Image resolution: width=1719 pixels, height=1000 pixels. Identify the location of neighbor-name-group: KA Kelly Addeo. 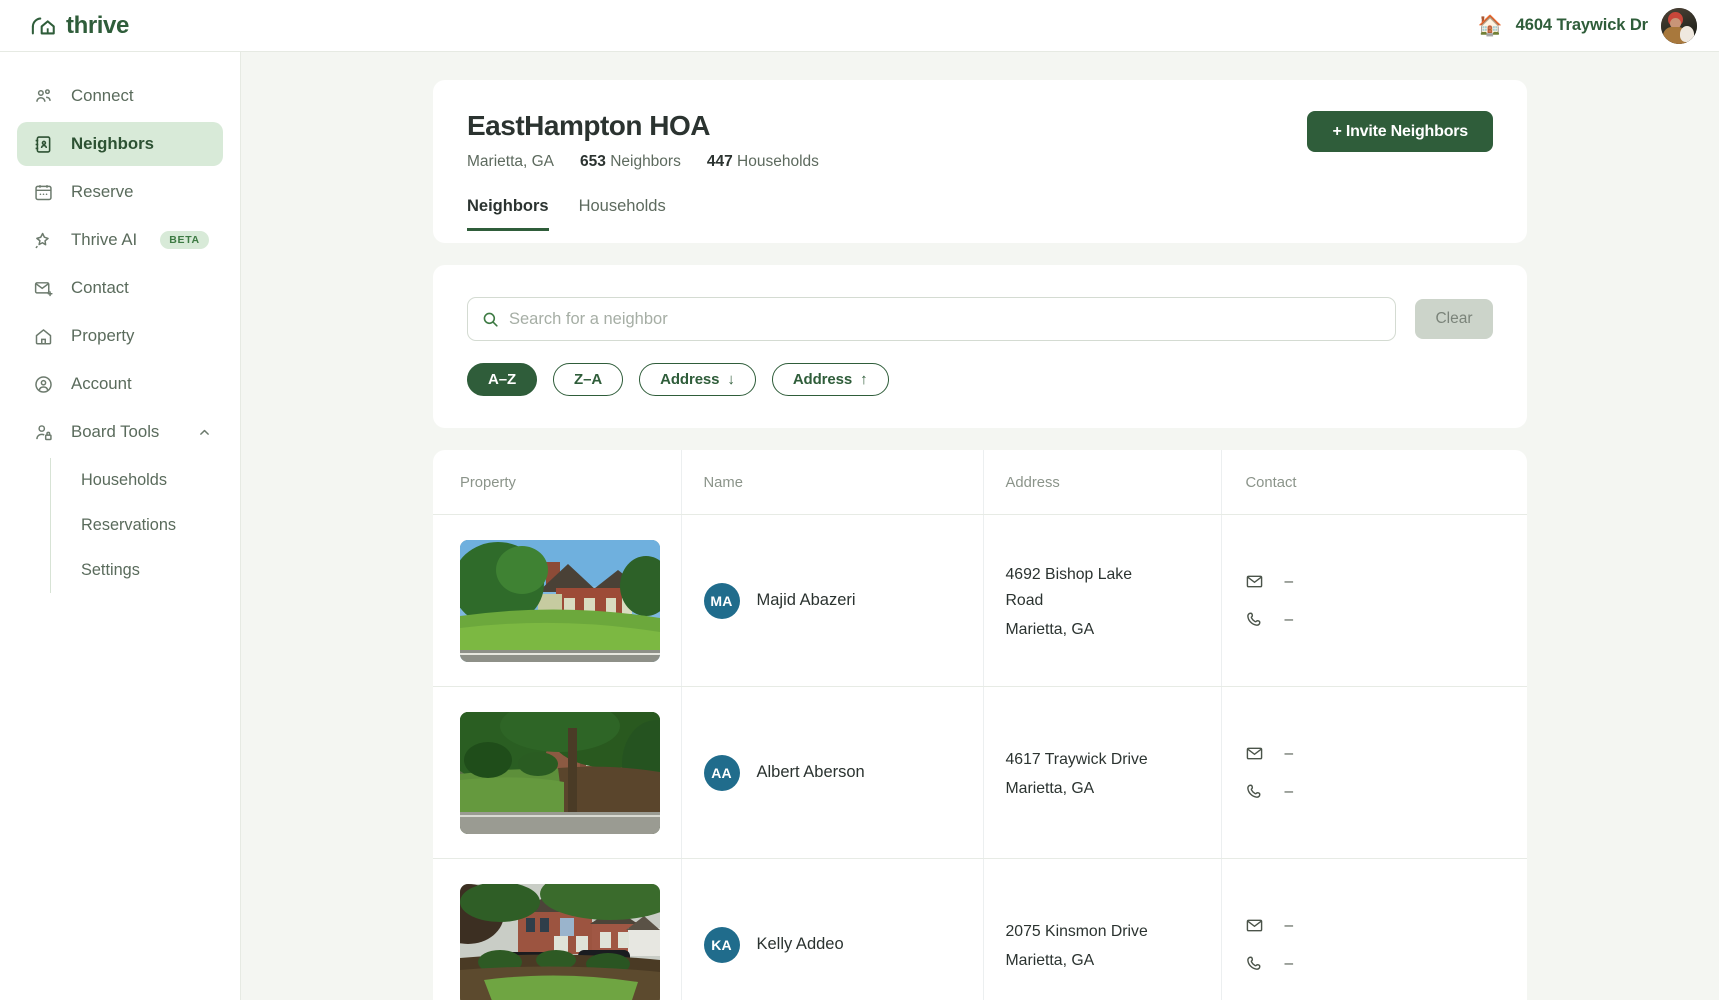
(843, 944).